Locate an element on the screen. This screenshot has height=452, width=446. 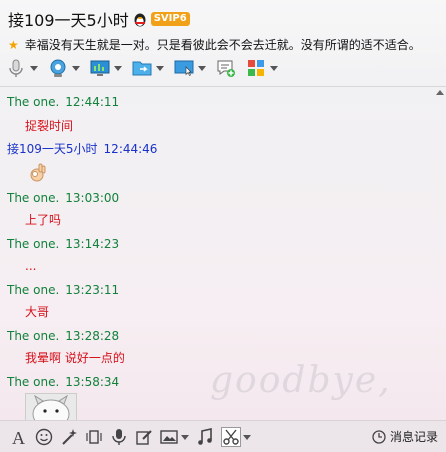
clock-icon is located at coordinates (379, 436).